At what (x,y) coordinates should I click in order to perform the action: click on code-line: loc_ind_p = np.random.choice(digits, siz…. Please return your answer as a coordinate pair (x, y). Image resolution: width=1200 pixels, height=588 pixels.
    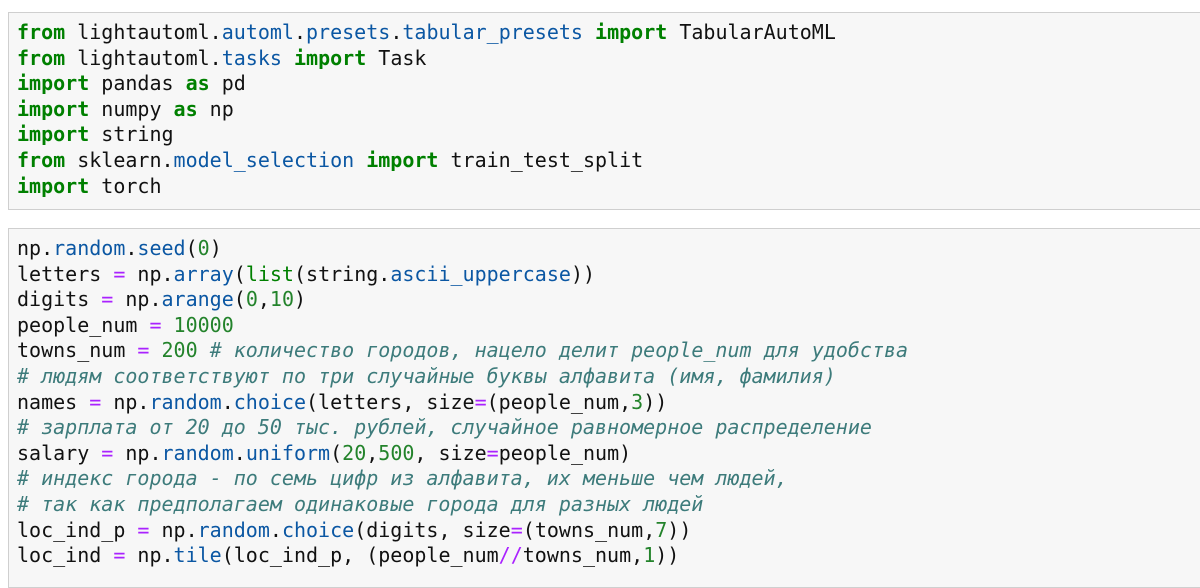
    Looking at the image, I should click on (608, 531).